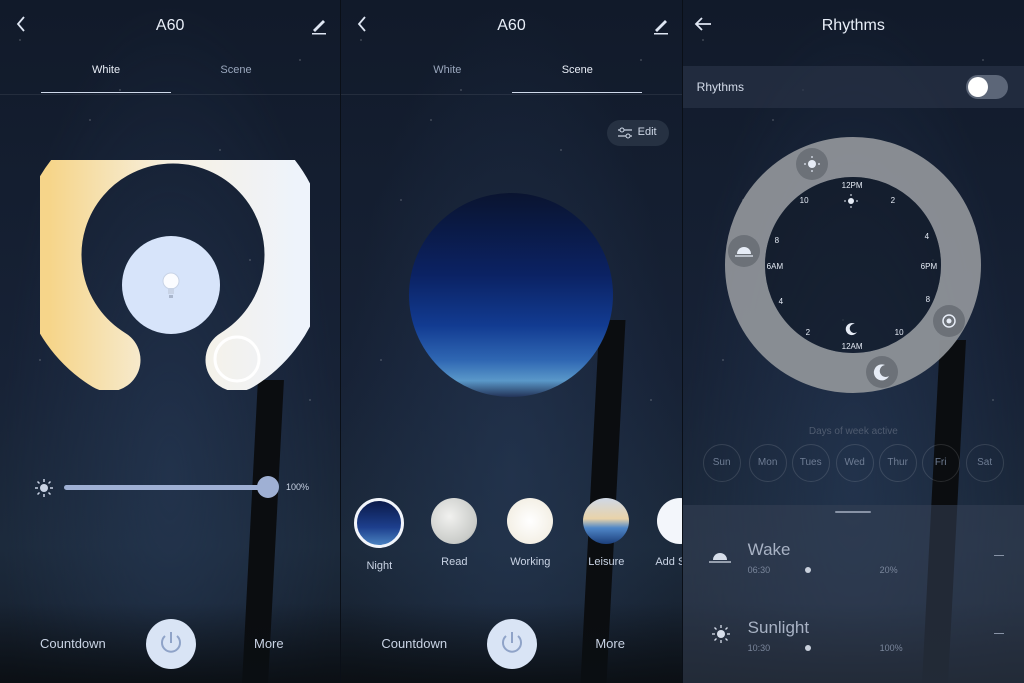 The width and height of the screenshot is (1024, 683). What do you see at coordinates (769, 549) in the screenshot?
I see `schedule-name: Wake` at bounding box center [769, 549].